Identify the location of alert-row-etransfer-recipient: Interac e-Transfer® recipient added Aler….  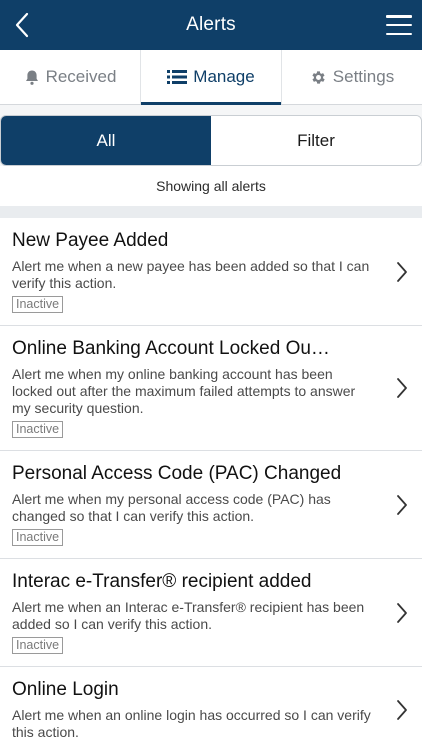
(211, 613).